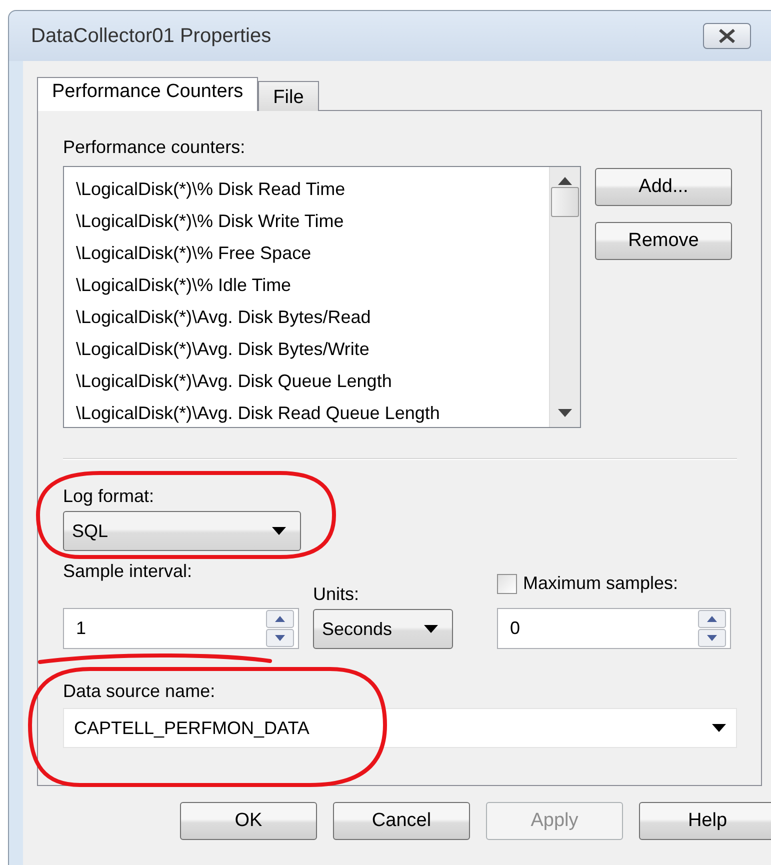  I want to click on scroll-up-icon, so click(565, 181).